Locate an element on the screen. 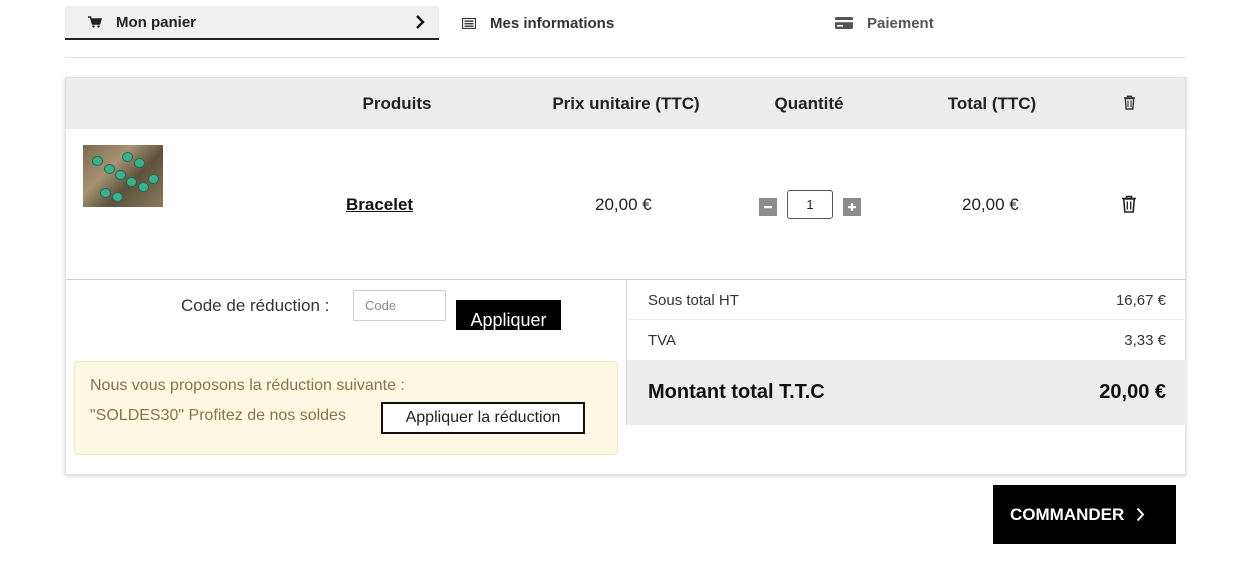 Image resolution: width=1259 pixels, height=565 pixels. checkout-steps: Mon panier Mes informations Paiement is located at coordinates (625, 32).